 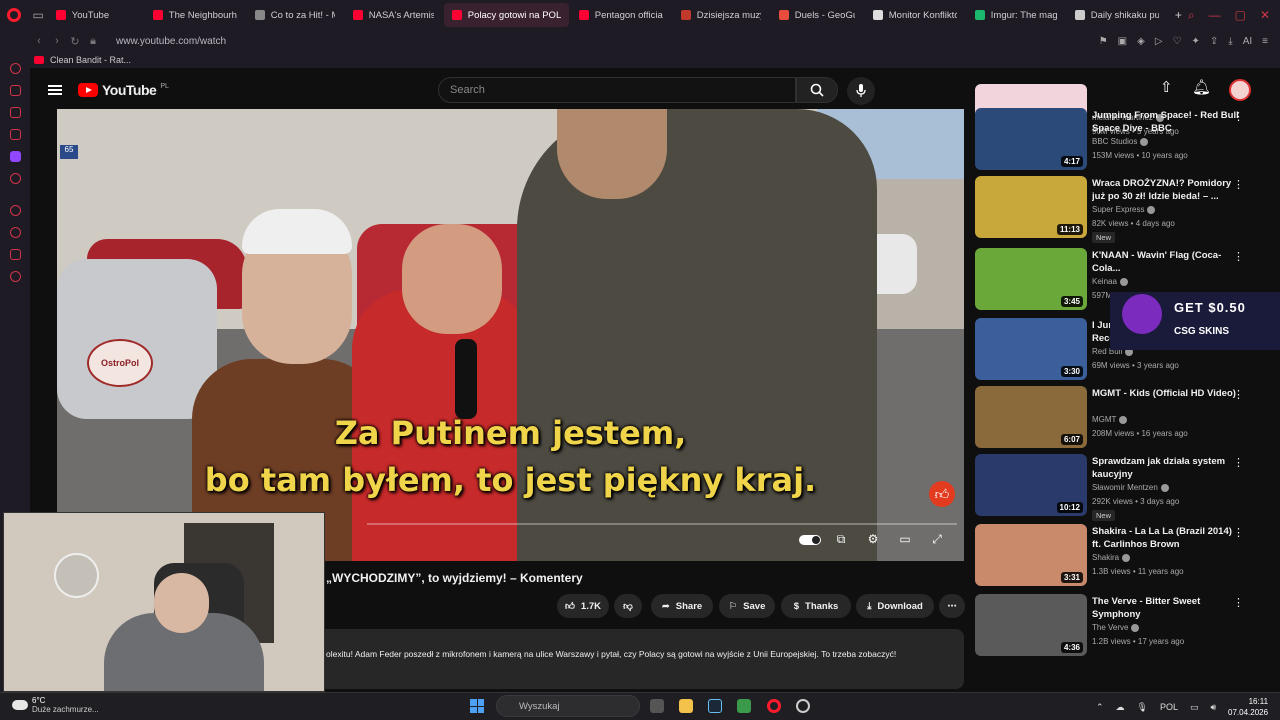 What do you see at coordinates (841, 539) in the screenshot?
I see `captions-icon: ⧉` at bounding box center [841, 539].